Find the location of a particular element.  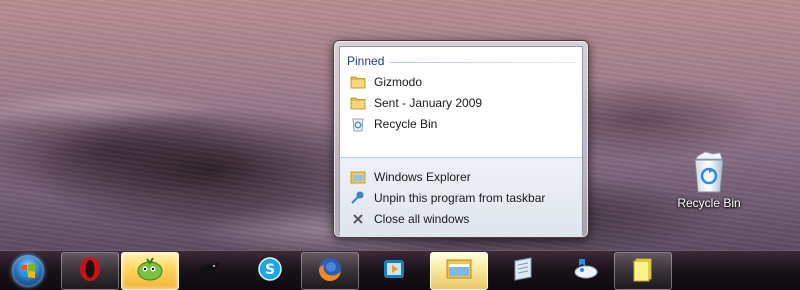

firefox-icon is located at coordinates (330, 271).